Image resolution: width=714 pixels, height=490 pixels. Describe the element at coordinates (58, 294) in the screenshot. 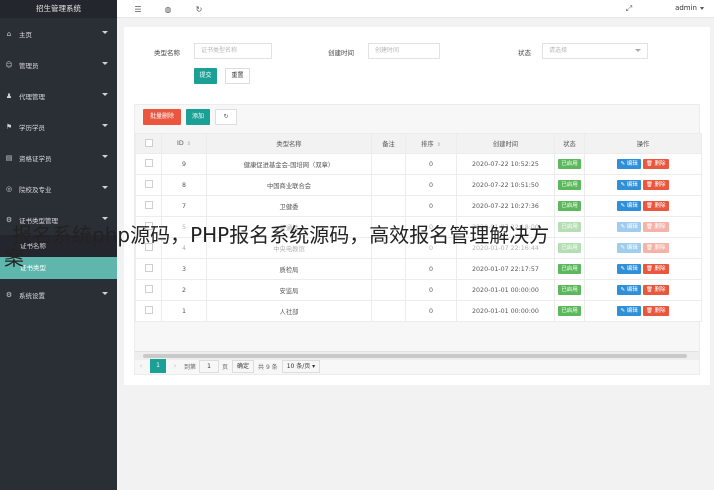

I see `sidebar-item-system-settings: ⚙ 系统设置` at that location.